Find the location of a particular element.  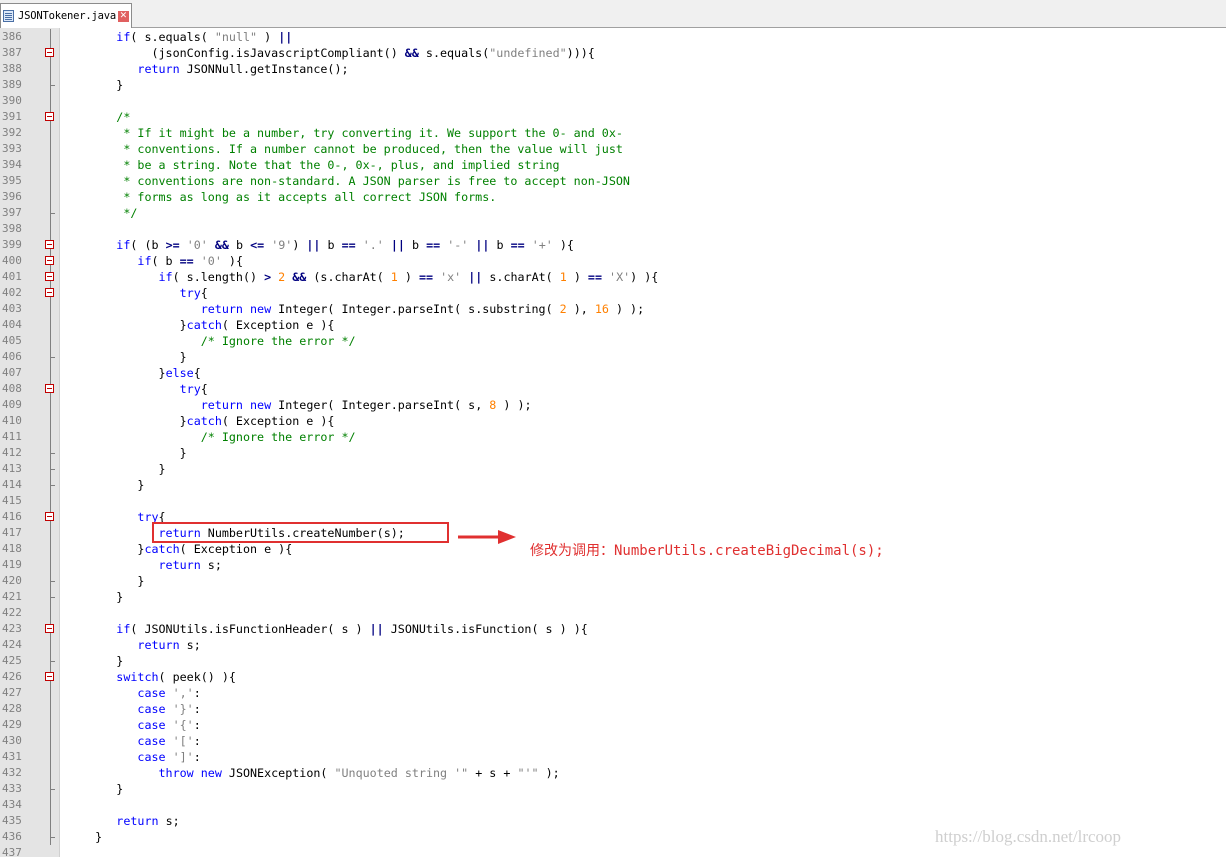

code-token: ( JSONUtils.isFunctionHeader( s ) is located at coordinates (250, 629).